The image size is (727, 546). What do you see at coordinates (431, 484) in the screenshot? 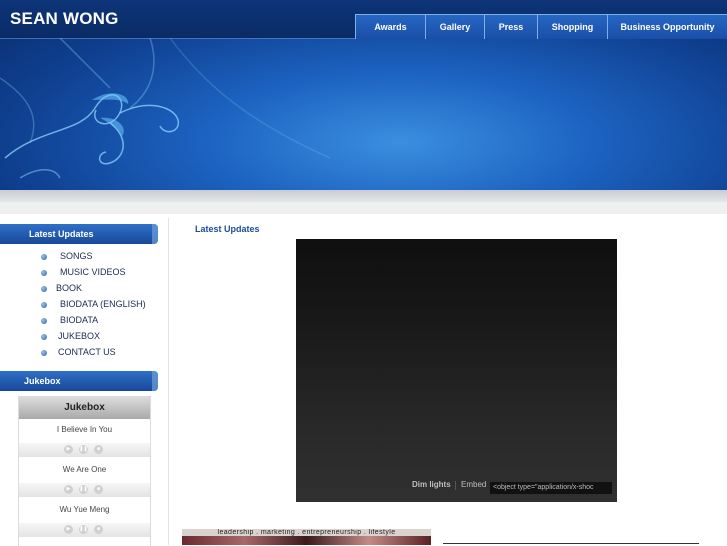
I see `dim-lights-button: Dim lights` at bounding box center [431, 484].